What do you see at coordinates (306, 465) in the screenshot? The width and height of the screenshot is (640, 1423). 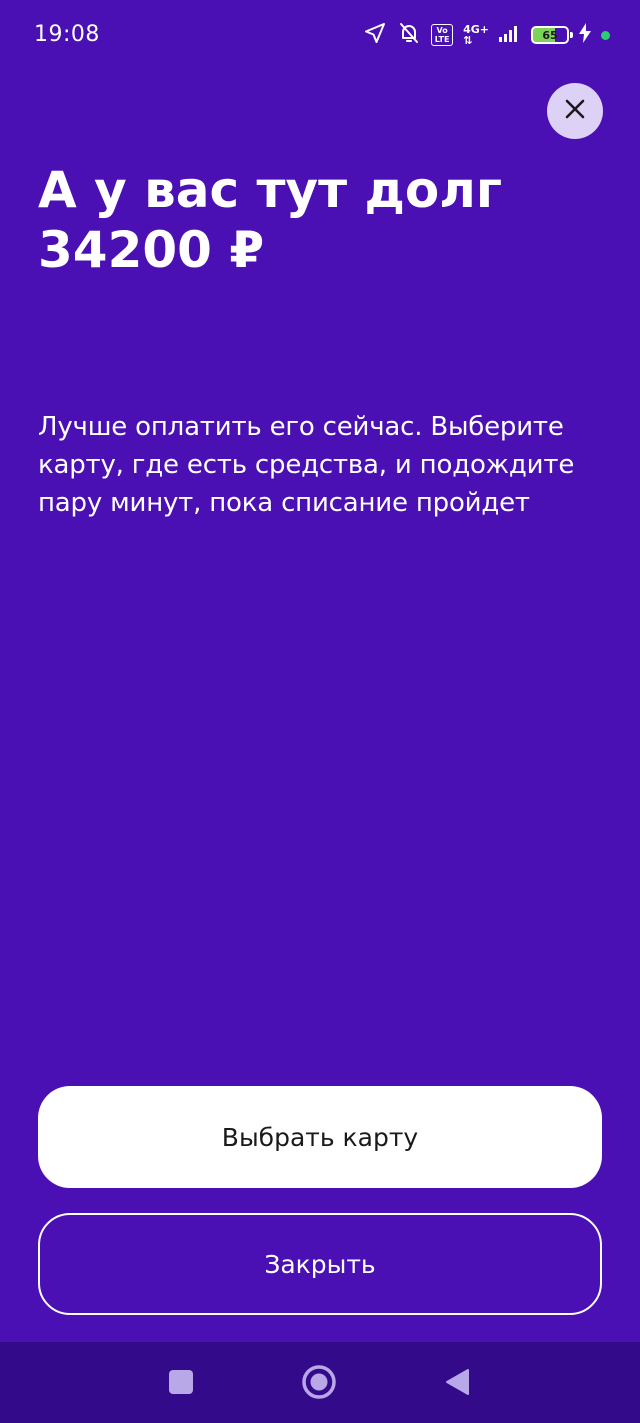 I see `description-line: карту, где есть средства, и подождите` at bounding box center [306, 465].